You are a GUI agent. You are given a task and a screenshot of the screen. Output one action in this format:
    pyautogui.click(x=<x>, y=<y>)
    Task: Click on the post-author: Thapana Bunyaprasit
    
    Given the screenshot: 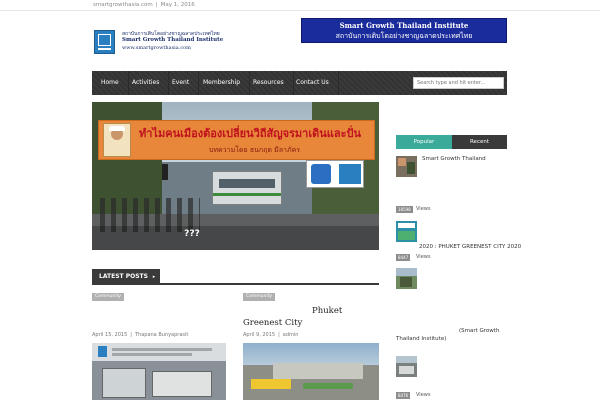 What is the action you would take?
    pyautogui.click(x=161, y=335)
    